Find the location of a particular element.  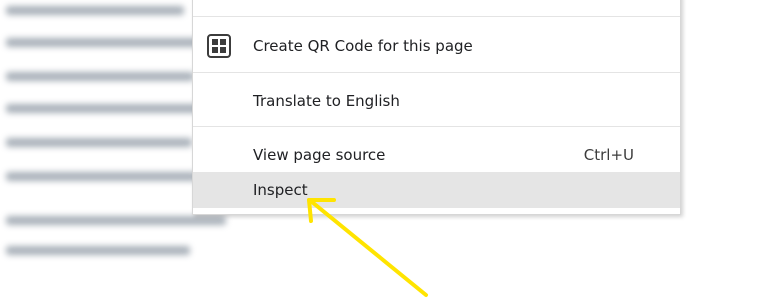

menu-item-partial is located at coordinates (436, 5).